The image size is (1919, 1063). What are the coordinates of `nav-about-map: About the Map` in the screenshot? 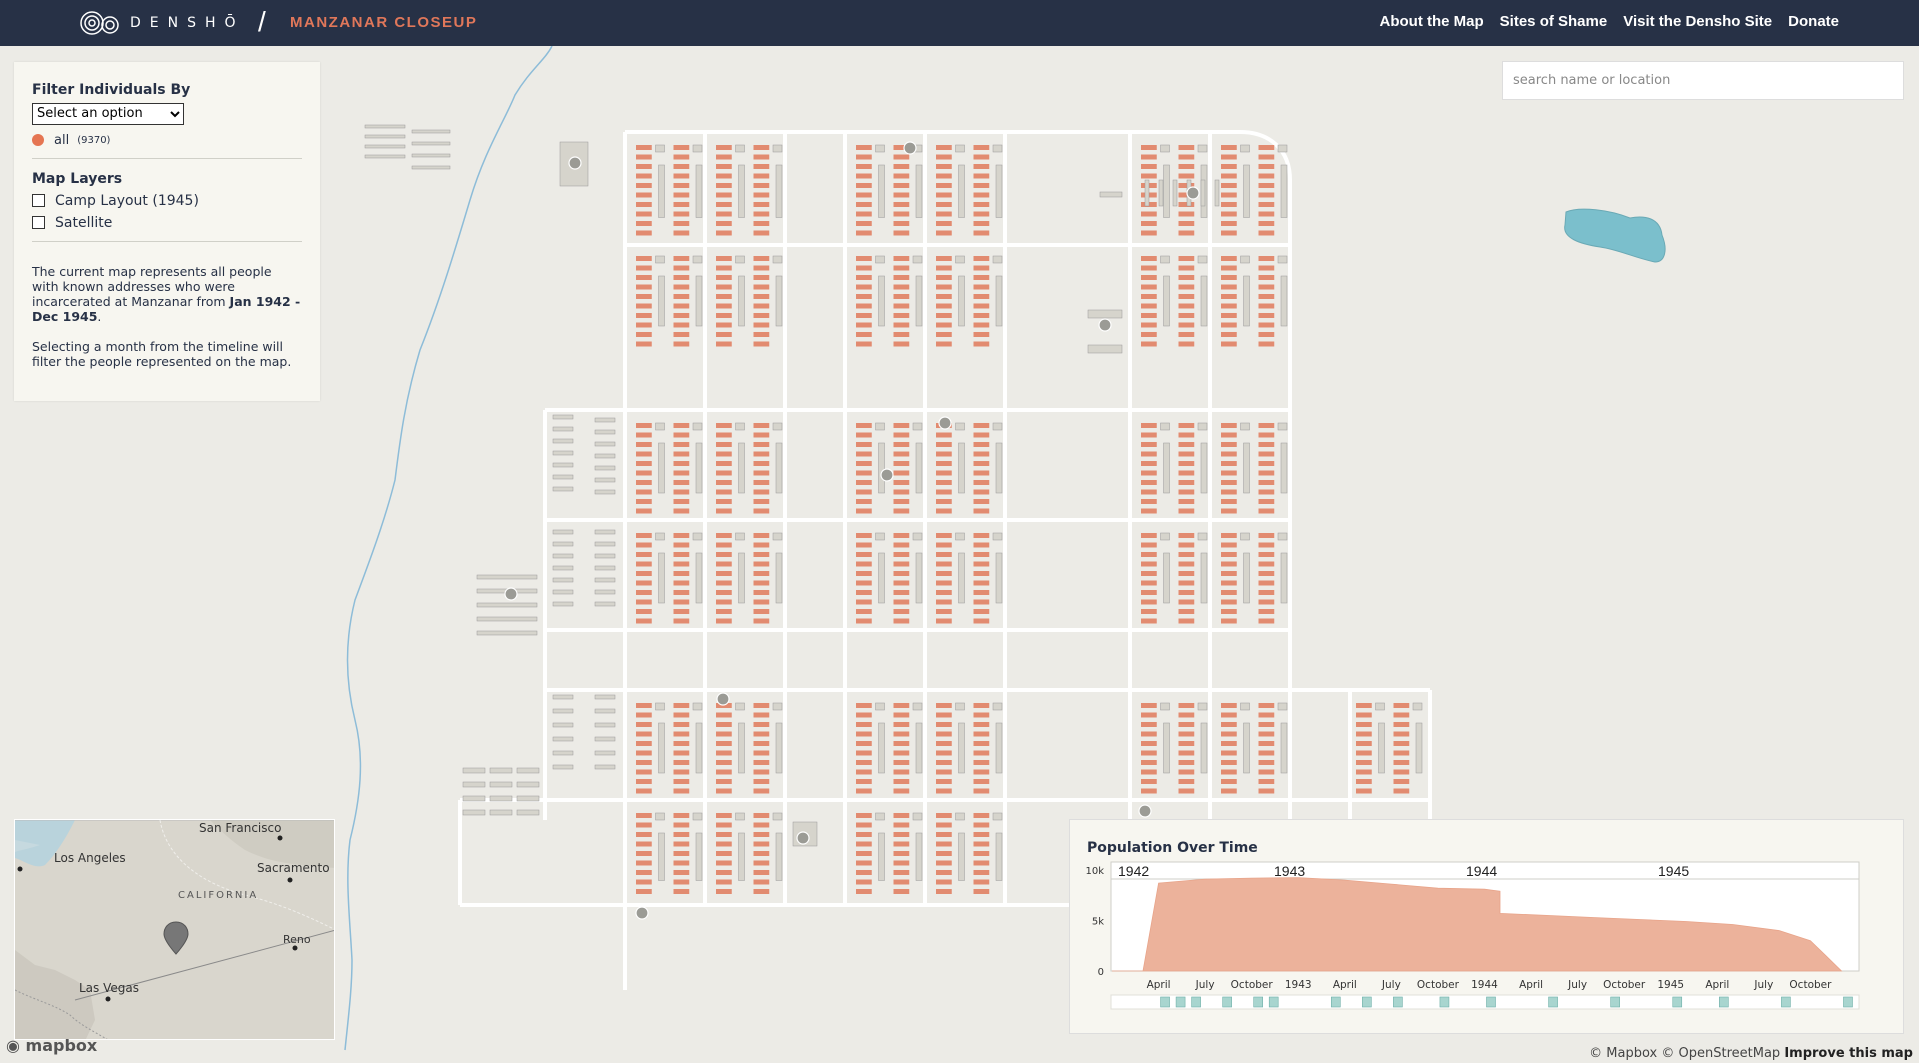 It's located at (1432, 21).